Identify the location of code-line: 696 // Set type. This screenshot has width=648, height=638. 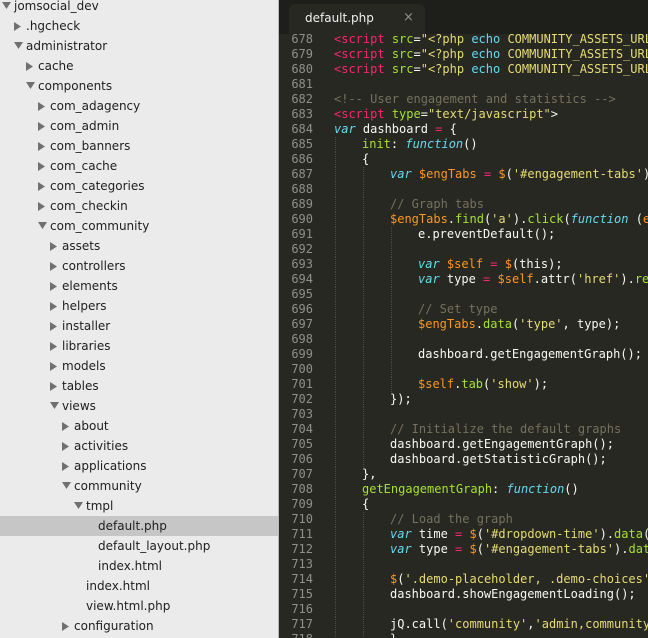
(463, 309).